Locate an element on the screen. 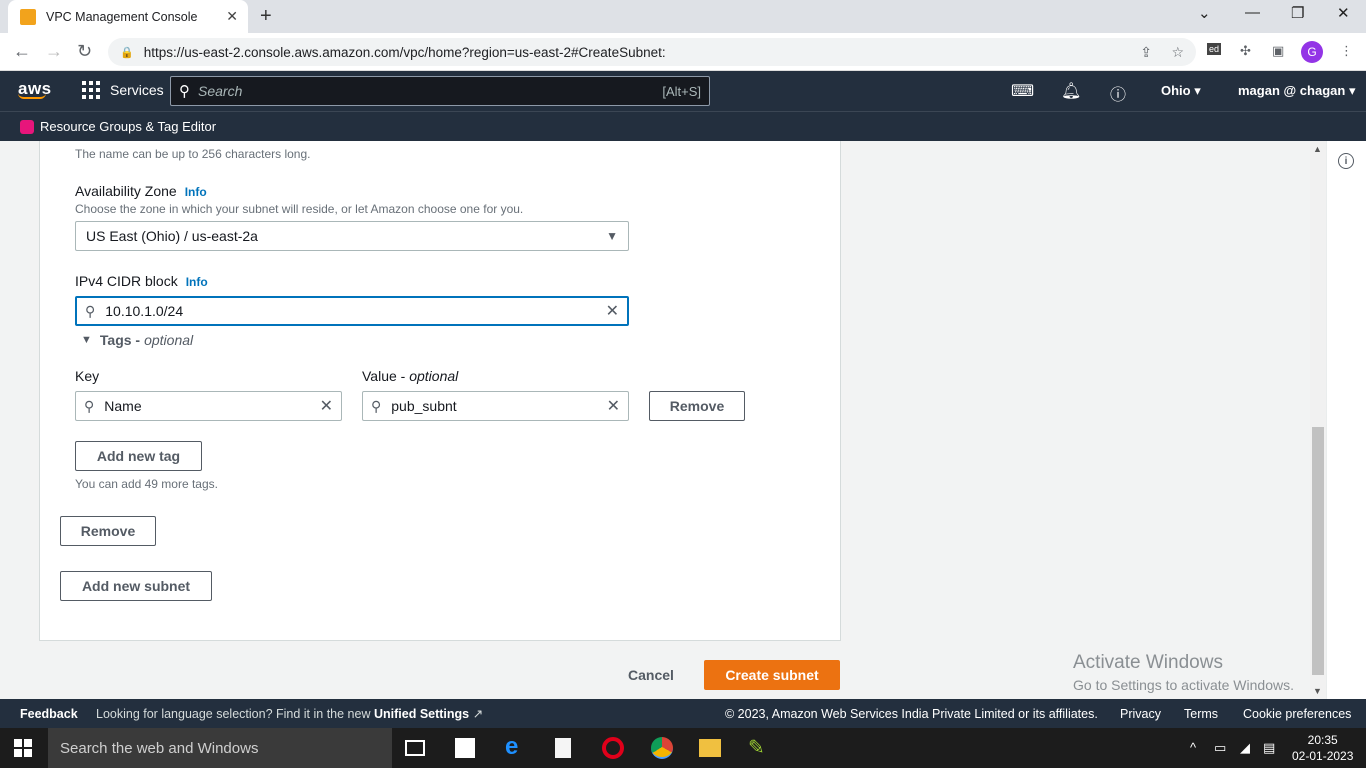 The image size is (1366, 768). az-info-link: Info is located at coordinates (196, 192).